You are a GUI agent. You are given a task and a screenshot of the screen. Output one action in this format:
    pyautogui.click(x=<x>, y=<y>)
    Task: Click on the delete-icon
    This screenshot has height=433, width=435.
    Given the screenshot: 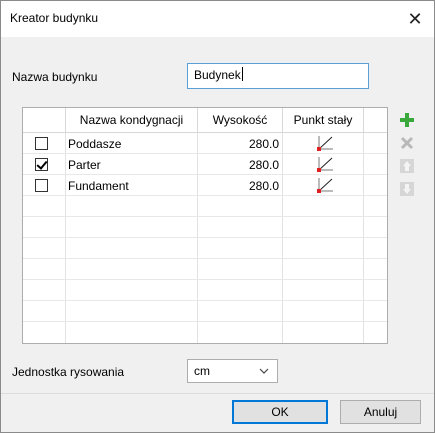 What is the action you would take?
    pyautogui.click(x=407, y=143)
    